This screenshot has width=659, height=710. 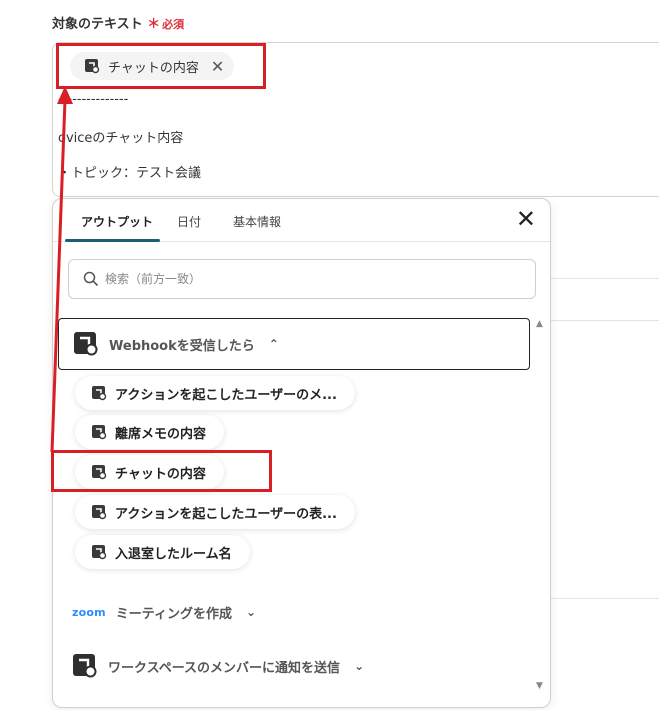 I want to click on tab-basic-info: 基本情報, so click(x=257, y=221).